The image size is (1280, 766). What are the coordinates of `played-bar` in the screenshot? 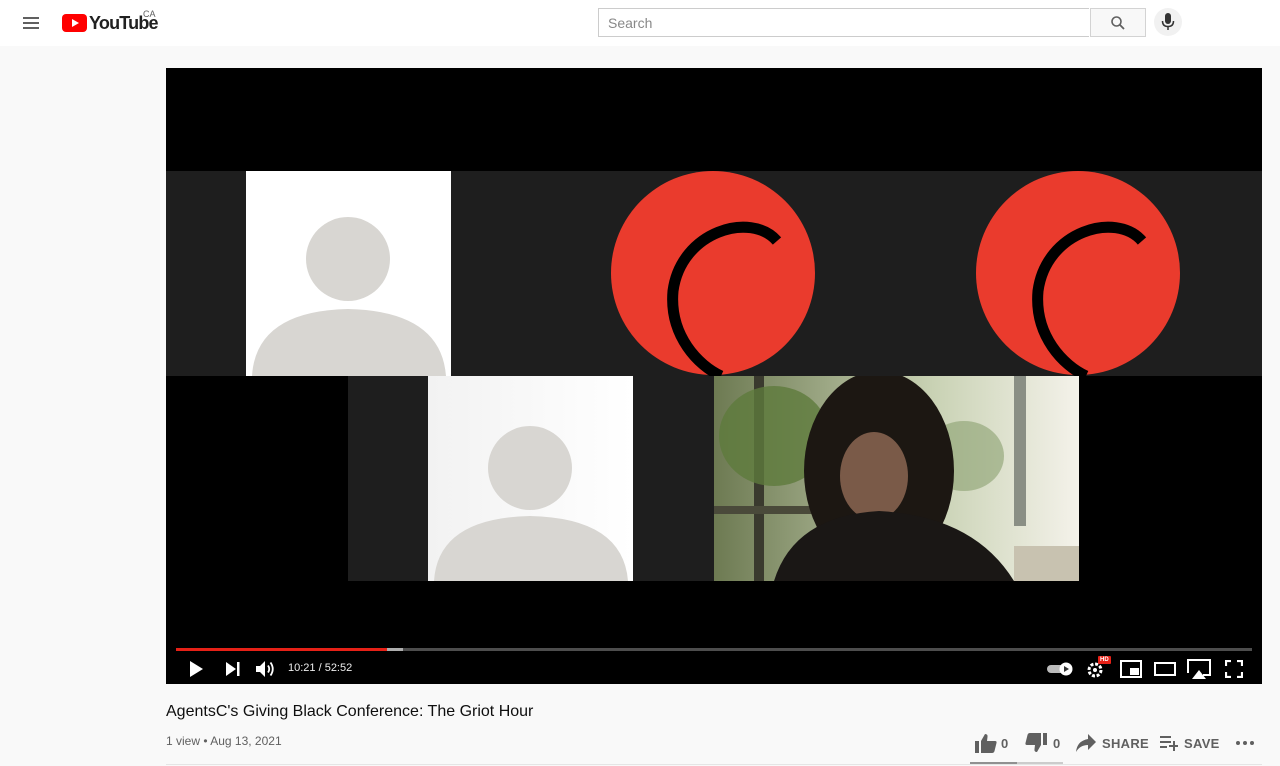 It's located at (281, 649).